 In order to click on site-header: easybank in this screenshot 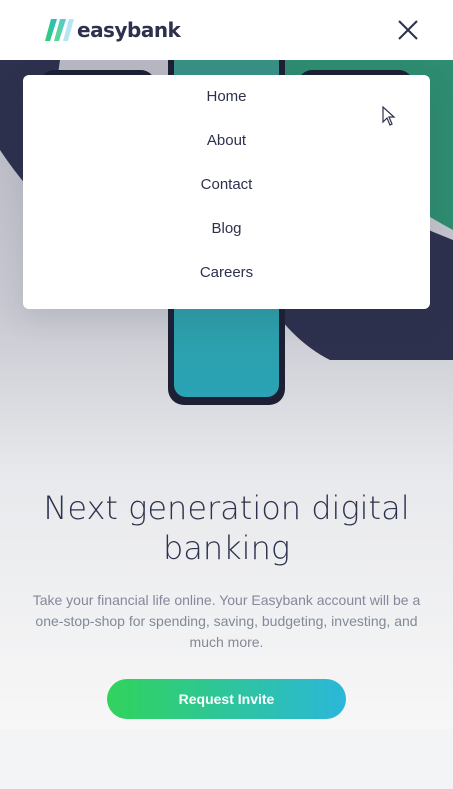, I will do `click(226, 30)`.